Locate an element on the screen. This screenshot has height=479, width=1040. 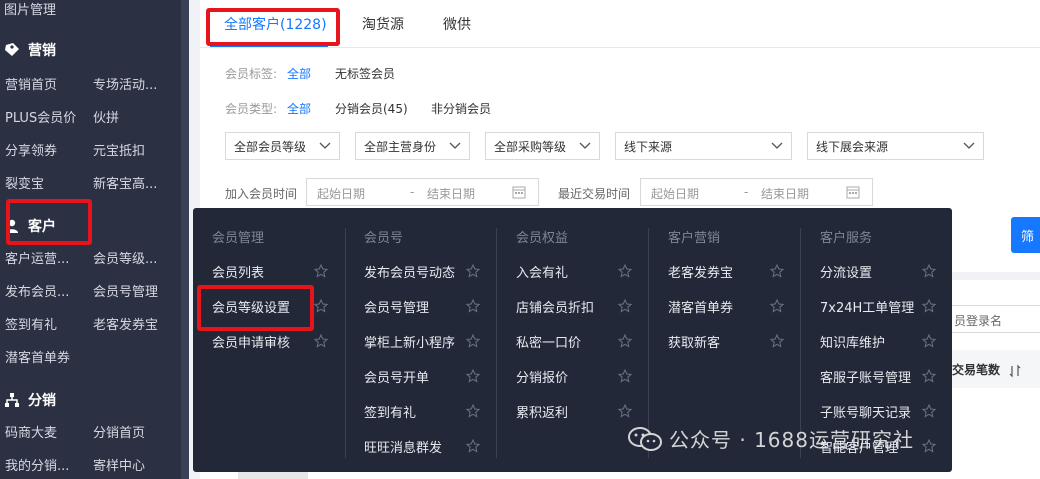
sidebar-item: 老客发券宝 is located at coordinates (125, 323).